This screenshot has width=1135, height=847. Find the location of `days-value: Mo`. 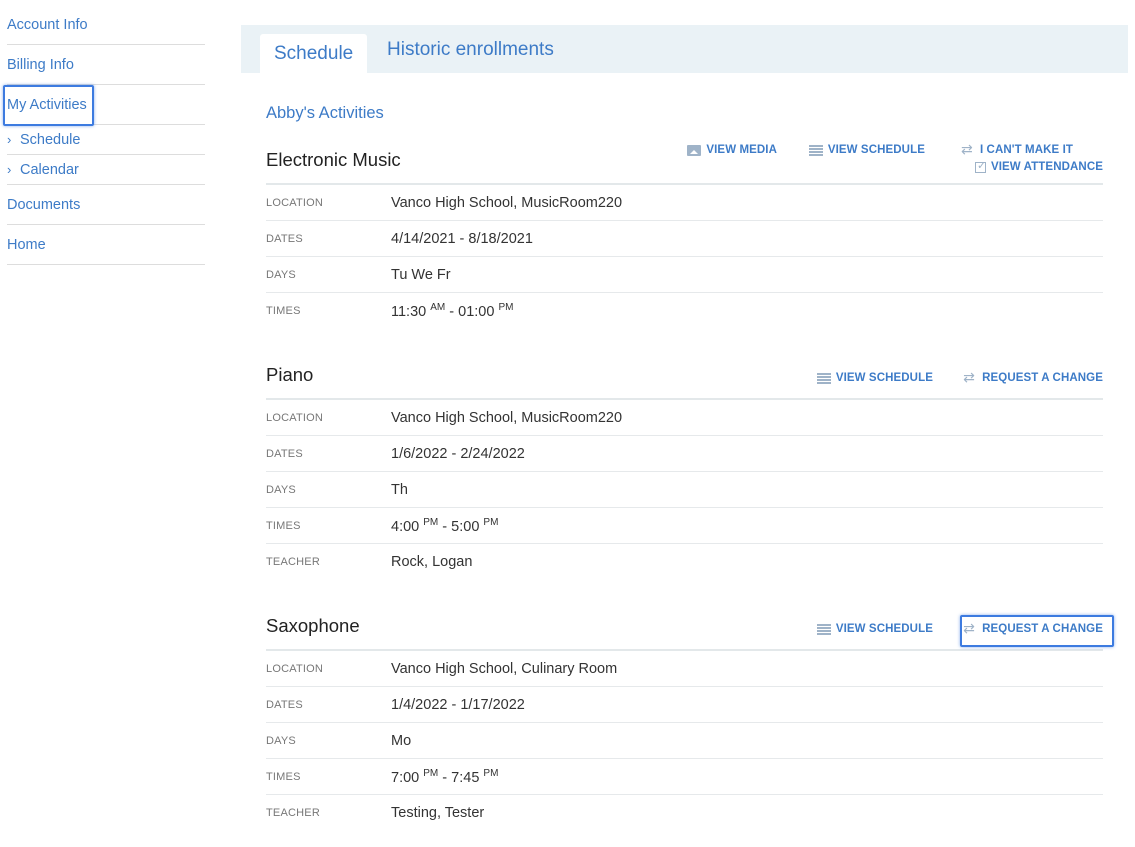

days-value: Mo is located at coordinates (401, 740).